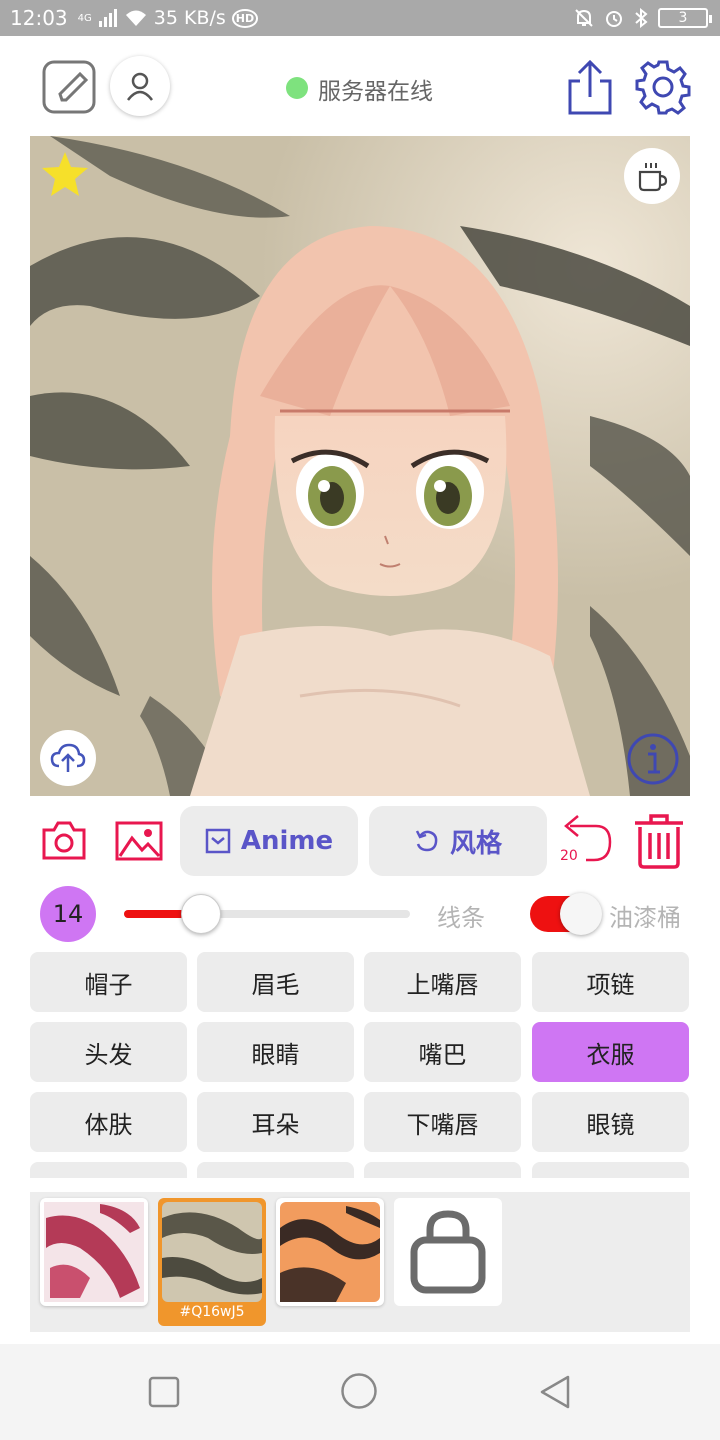  I want to click on share-icon, so click(590, 87).